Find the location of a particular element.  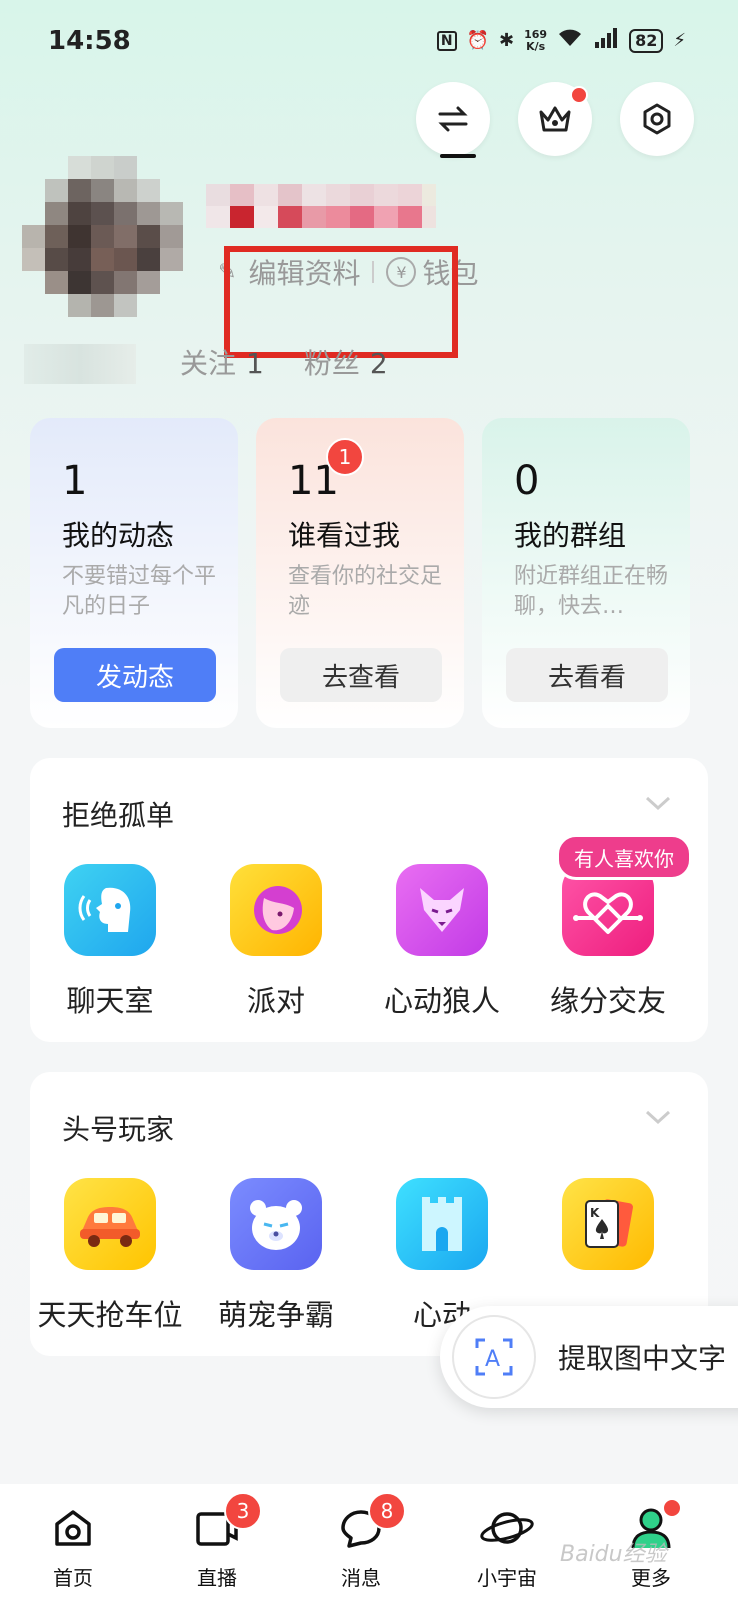

card-groups: 0 我的群组 附近群组正在畅聊，快去… 去看看 is located at coordinates (586, 573).